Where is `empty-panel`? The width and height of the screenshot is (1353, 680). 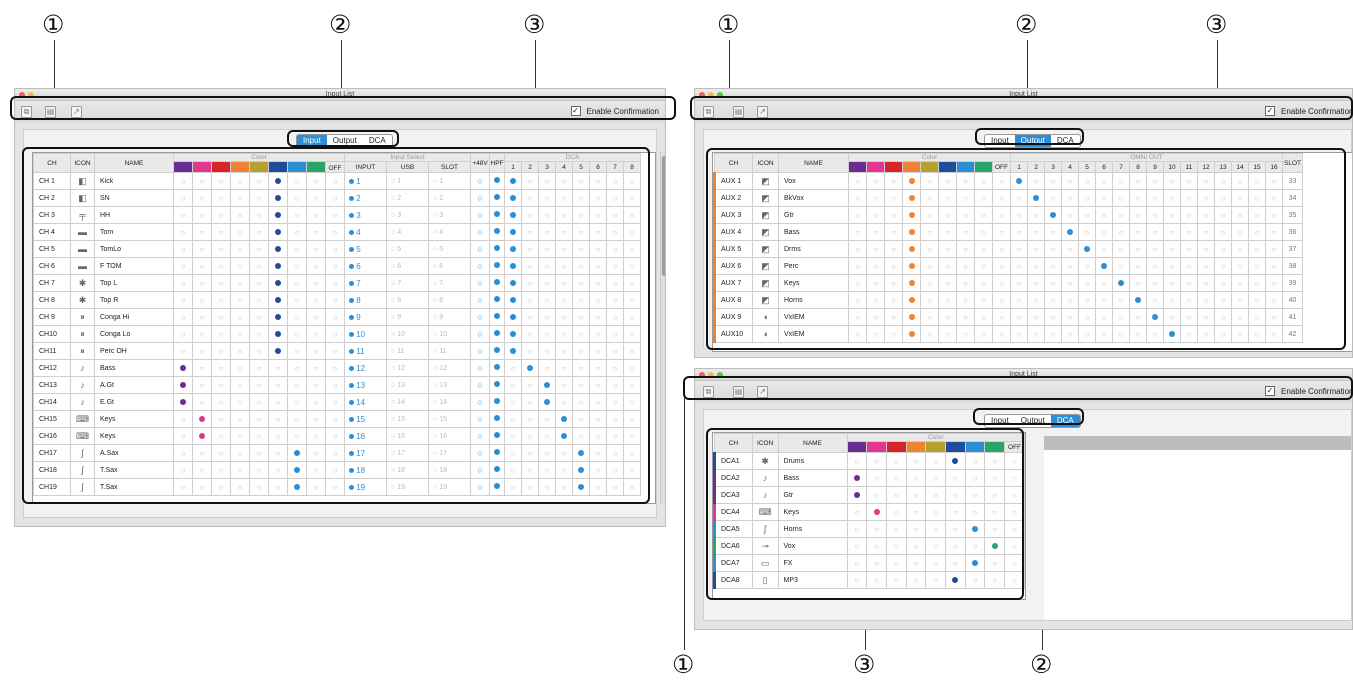 empty-panel is located at coordinates (1197, 528).